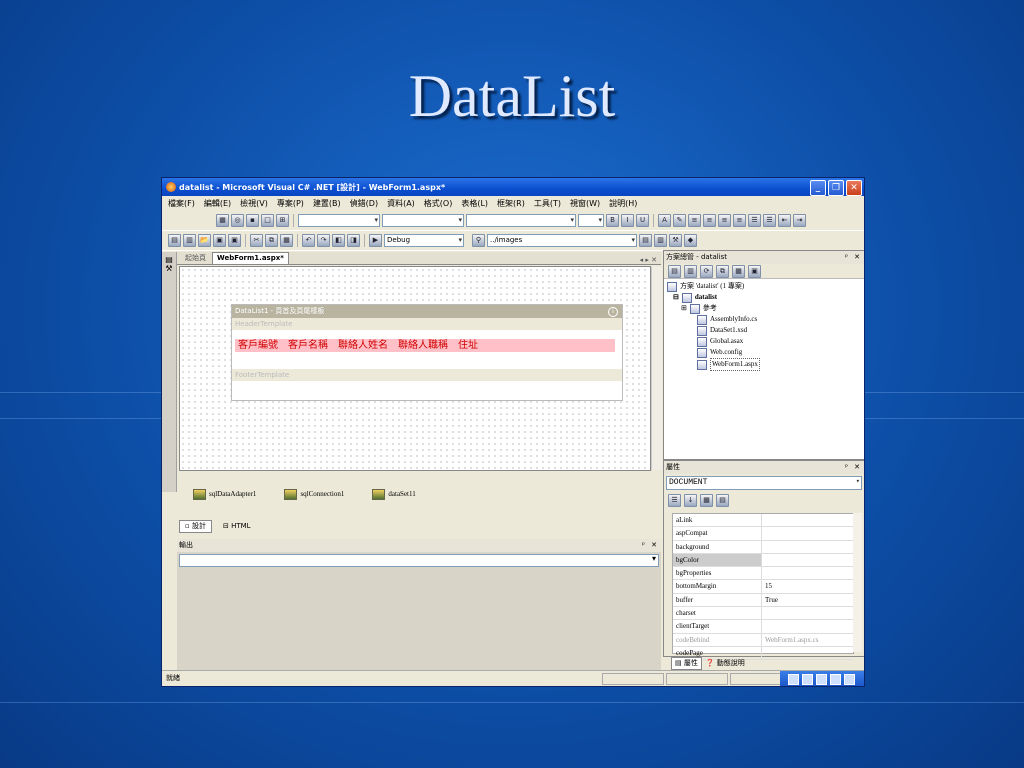  Describe the element at coordinates (679, 220) in the screenshot. I see `highlight-icon: ✎` at that location.